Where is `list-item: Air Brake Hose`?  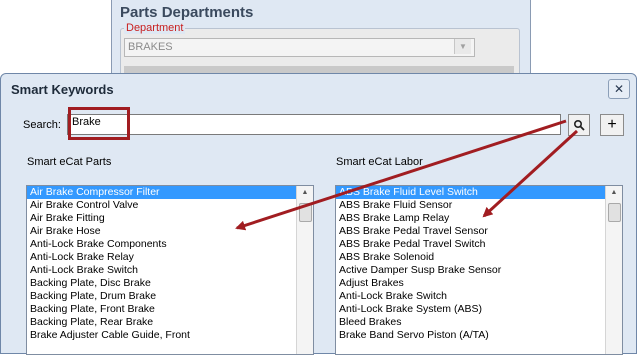
list-item: Air Brake Hose is located at coordinates (170, 231).